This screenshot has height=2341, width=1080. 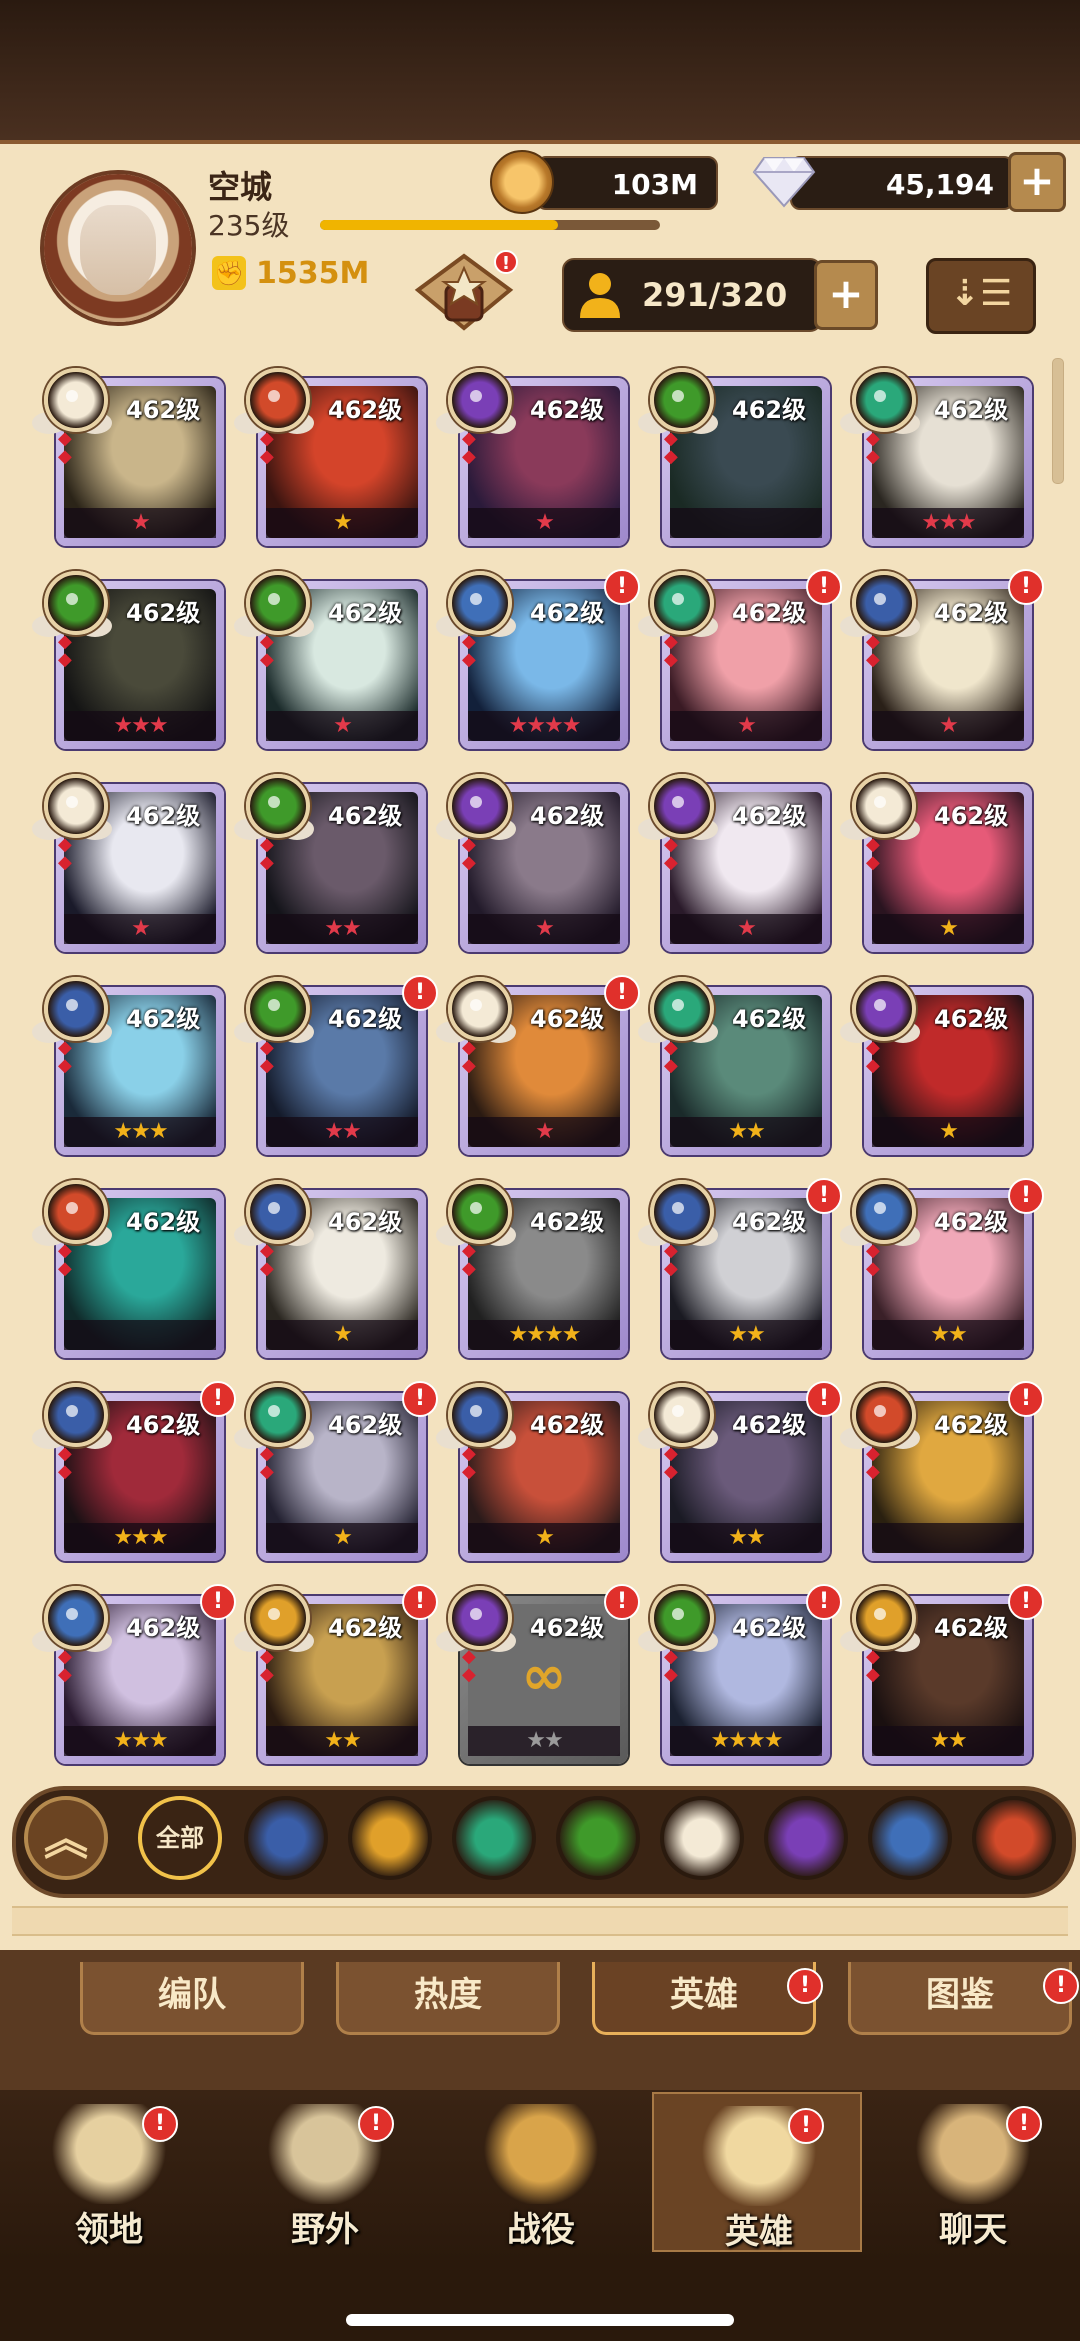 What do you see at coordinates (805, 1986) in the screenshot?
I see `subtab-alert-badge: !` at bounding box center [805, 1986].